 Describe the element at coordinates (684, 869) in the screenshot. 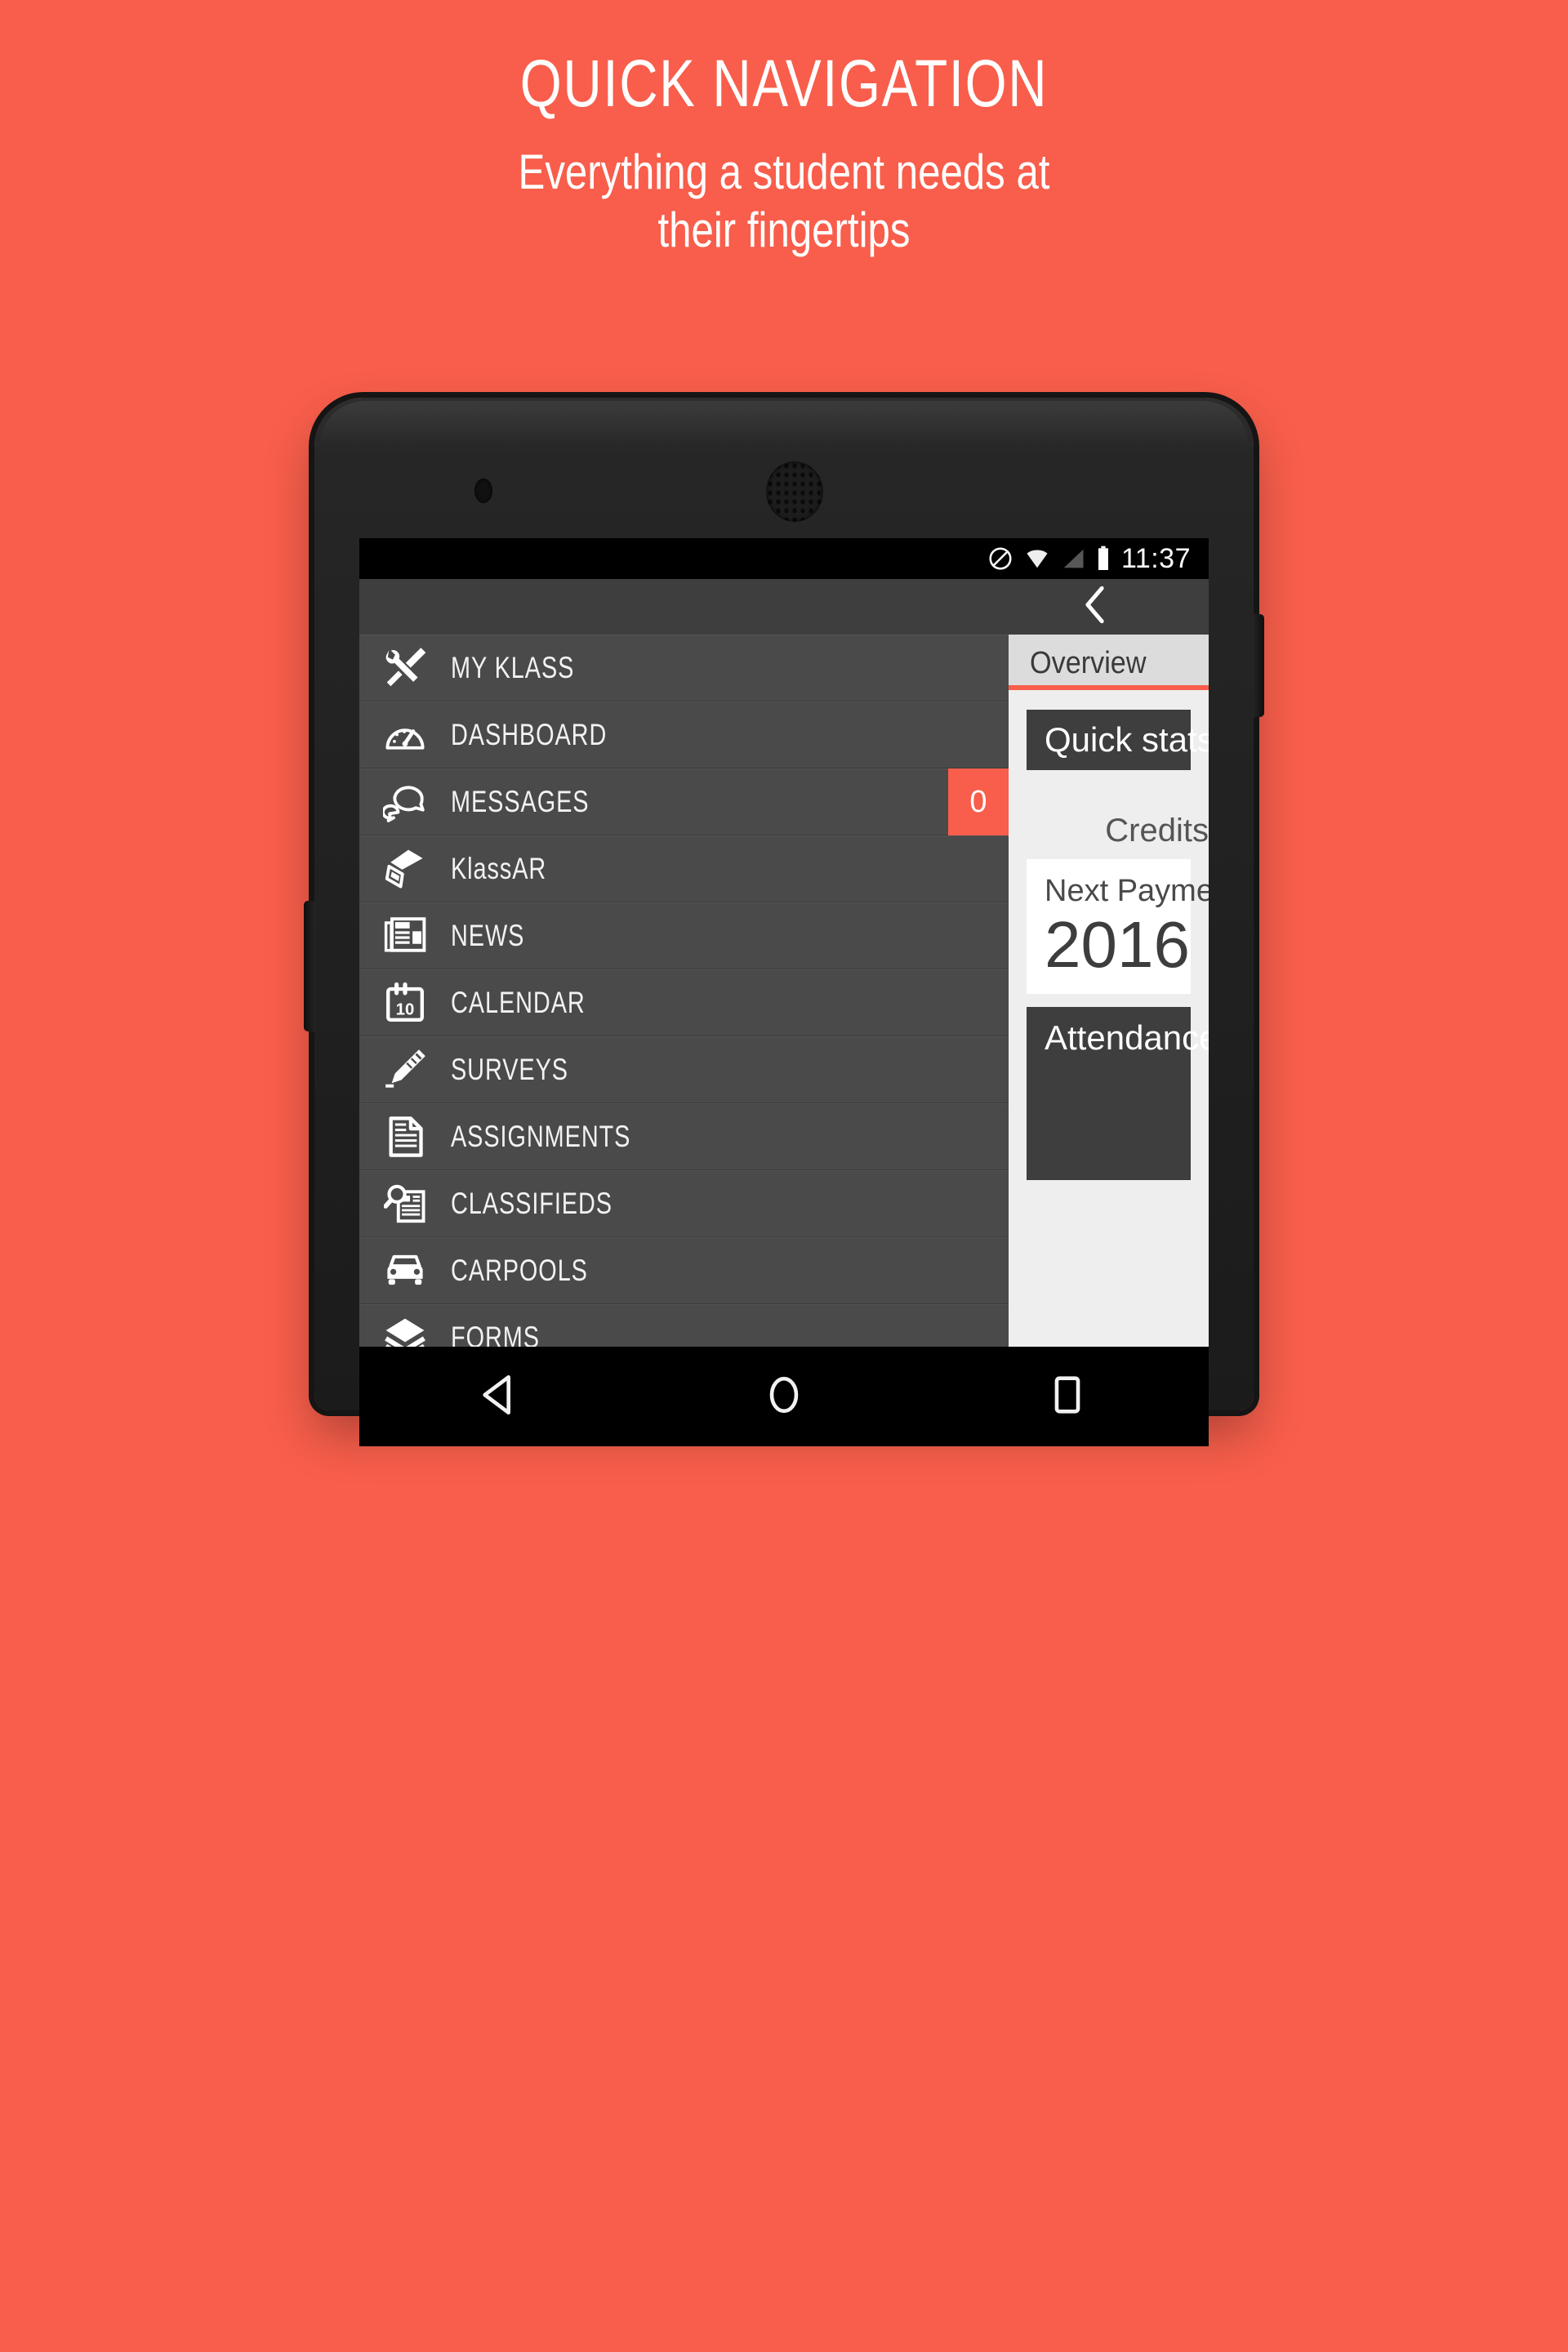

I see `drawer-item-klassar: KlassAR` at that location.